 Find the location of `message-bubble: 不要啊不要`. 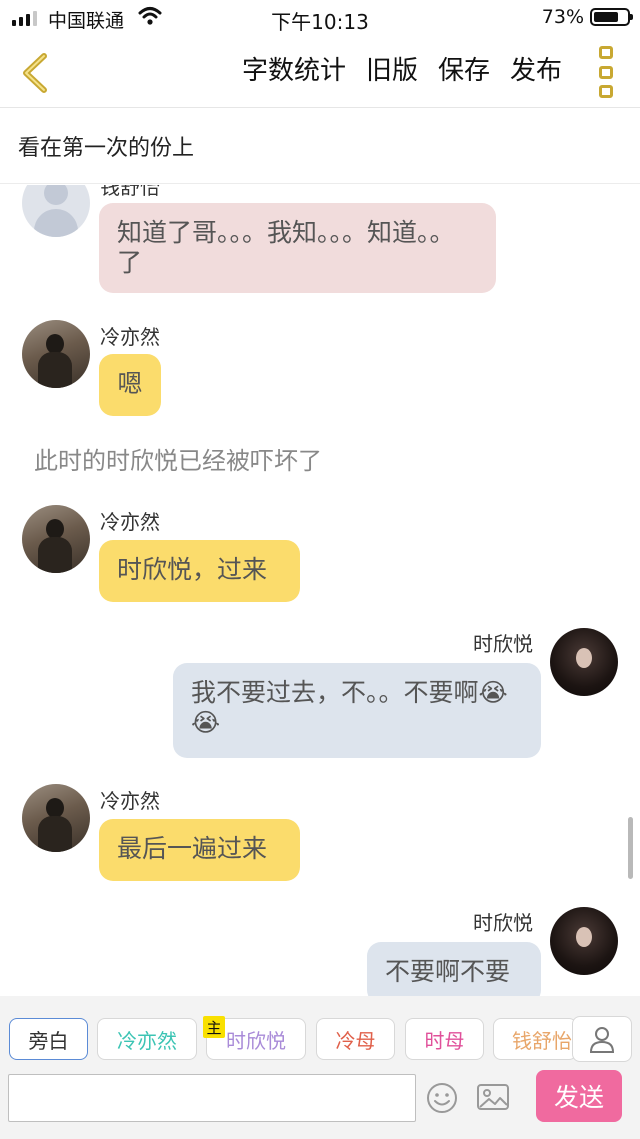

message-bubble: 不要啊不要 is located at coordinates (454, 969).